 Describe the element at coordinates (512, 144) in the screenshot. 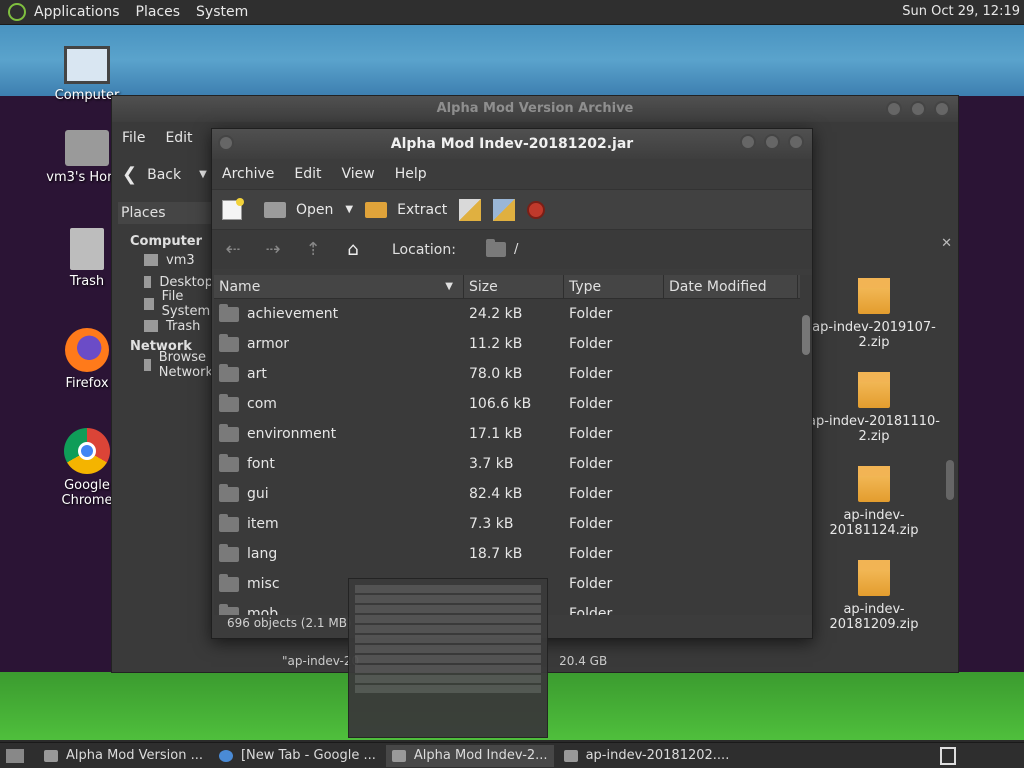

I see `archive-titlebar: Alpha Mod Indev-20181202.jar` at that location.